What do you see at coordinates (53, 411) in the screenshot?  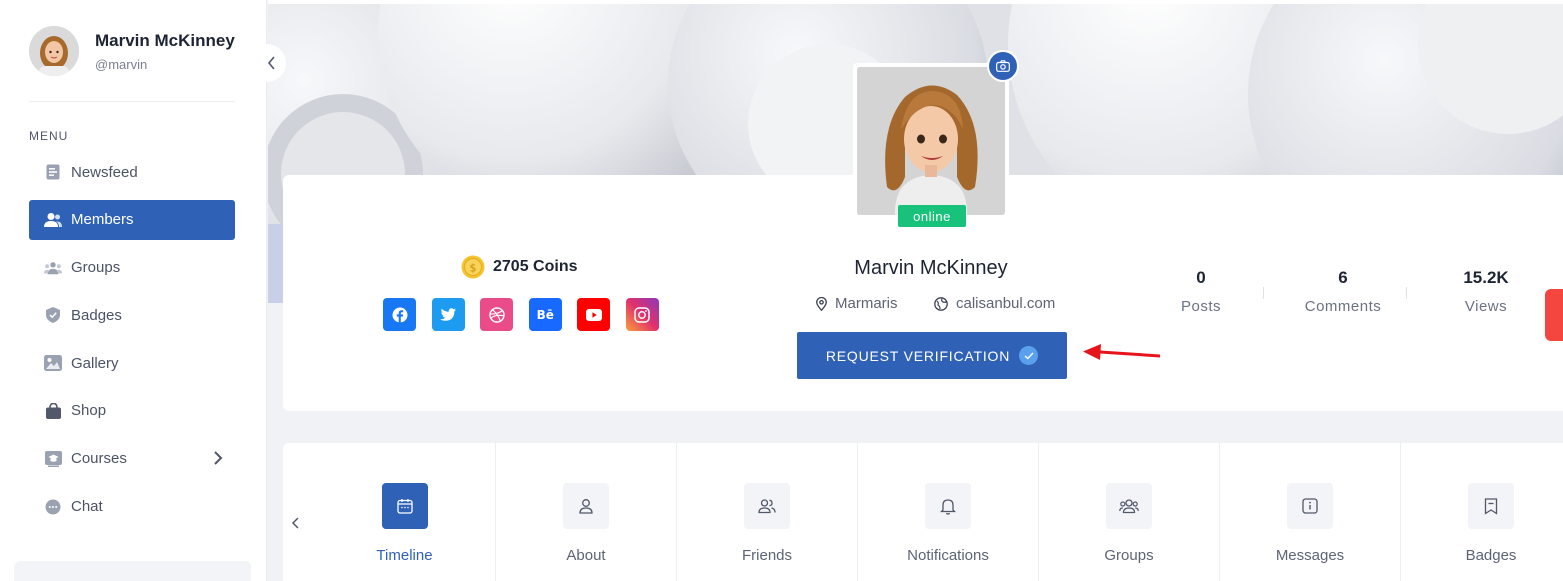 I see `bag-icon` at bounding box center [53, 411].